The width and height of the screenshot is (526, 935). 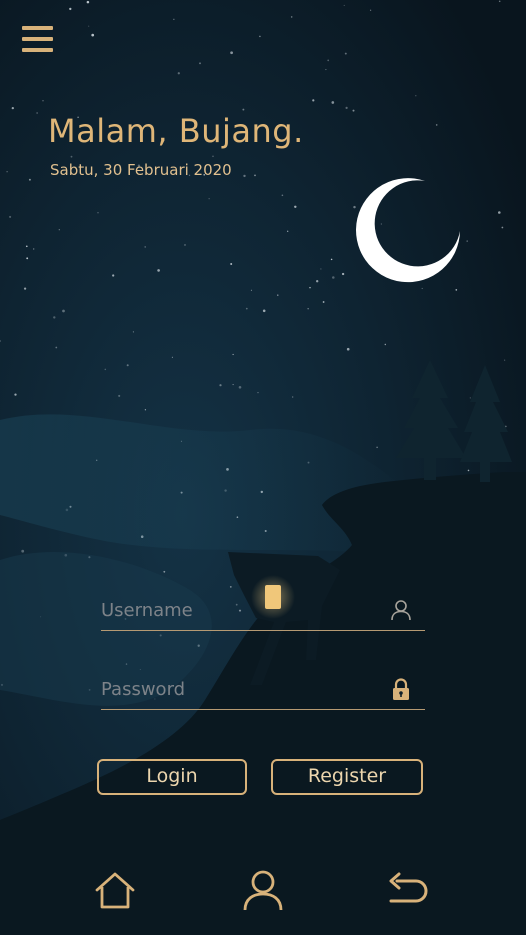 I want to click on password-input, so click(x=241, y=689).